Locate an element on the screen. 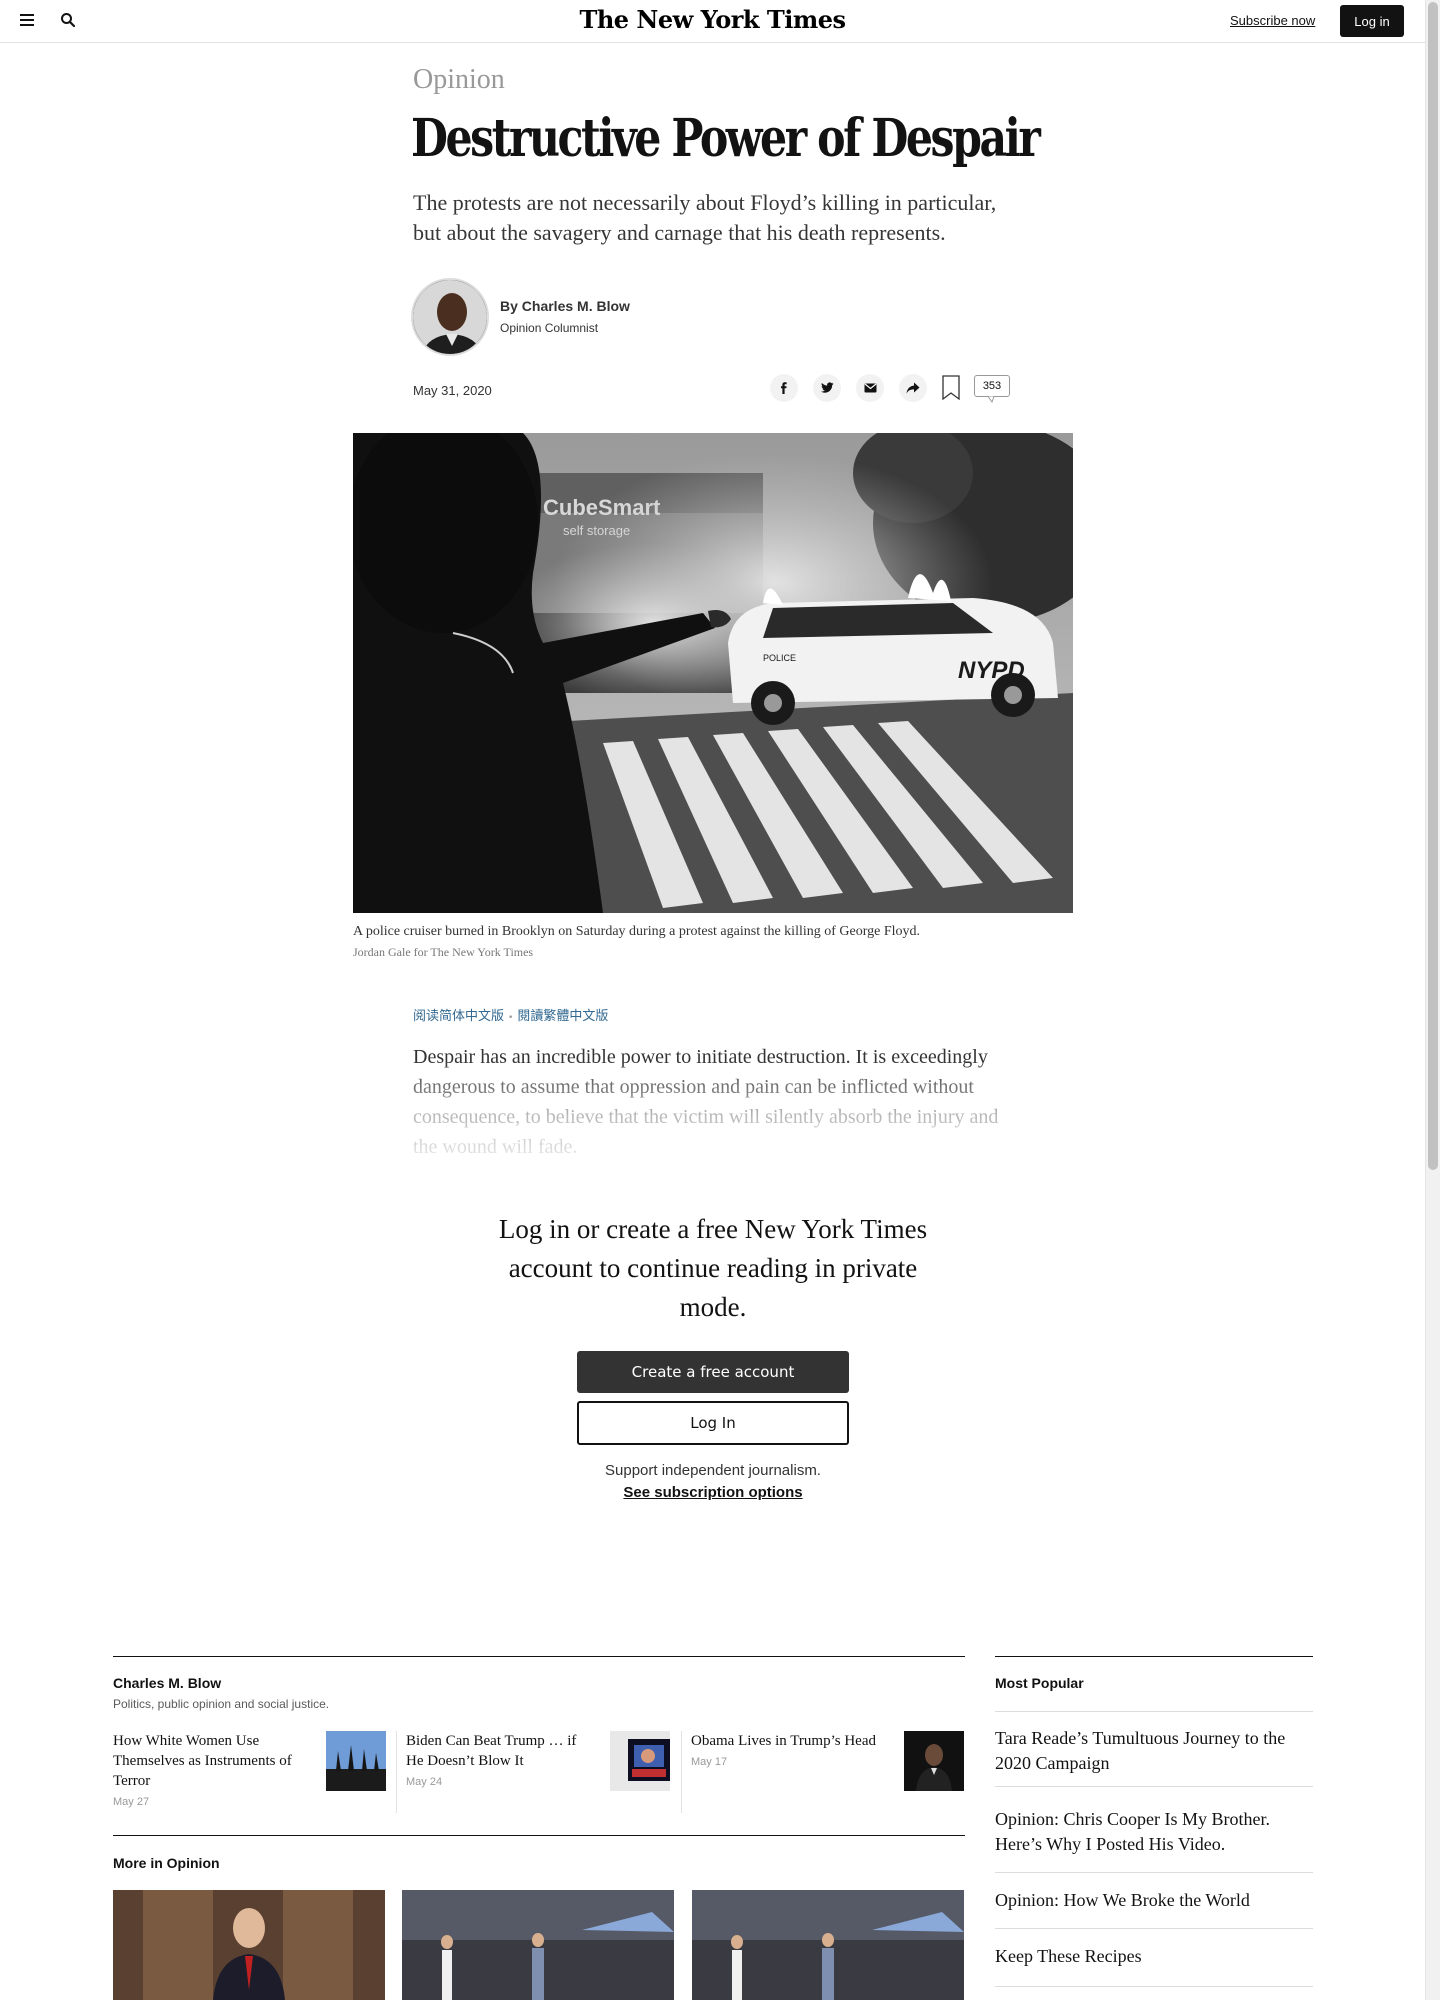 The width and height of the screenshot is (1440, 2000). header-login-button: Log in is located at coordinates (1372, 21).